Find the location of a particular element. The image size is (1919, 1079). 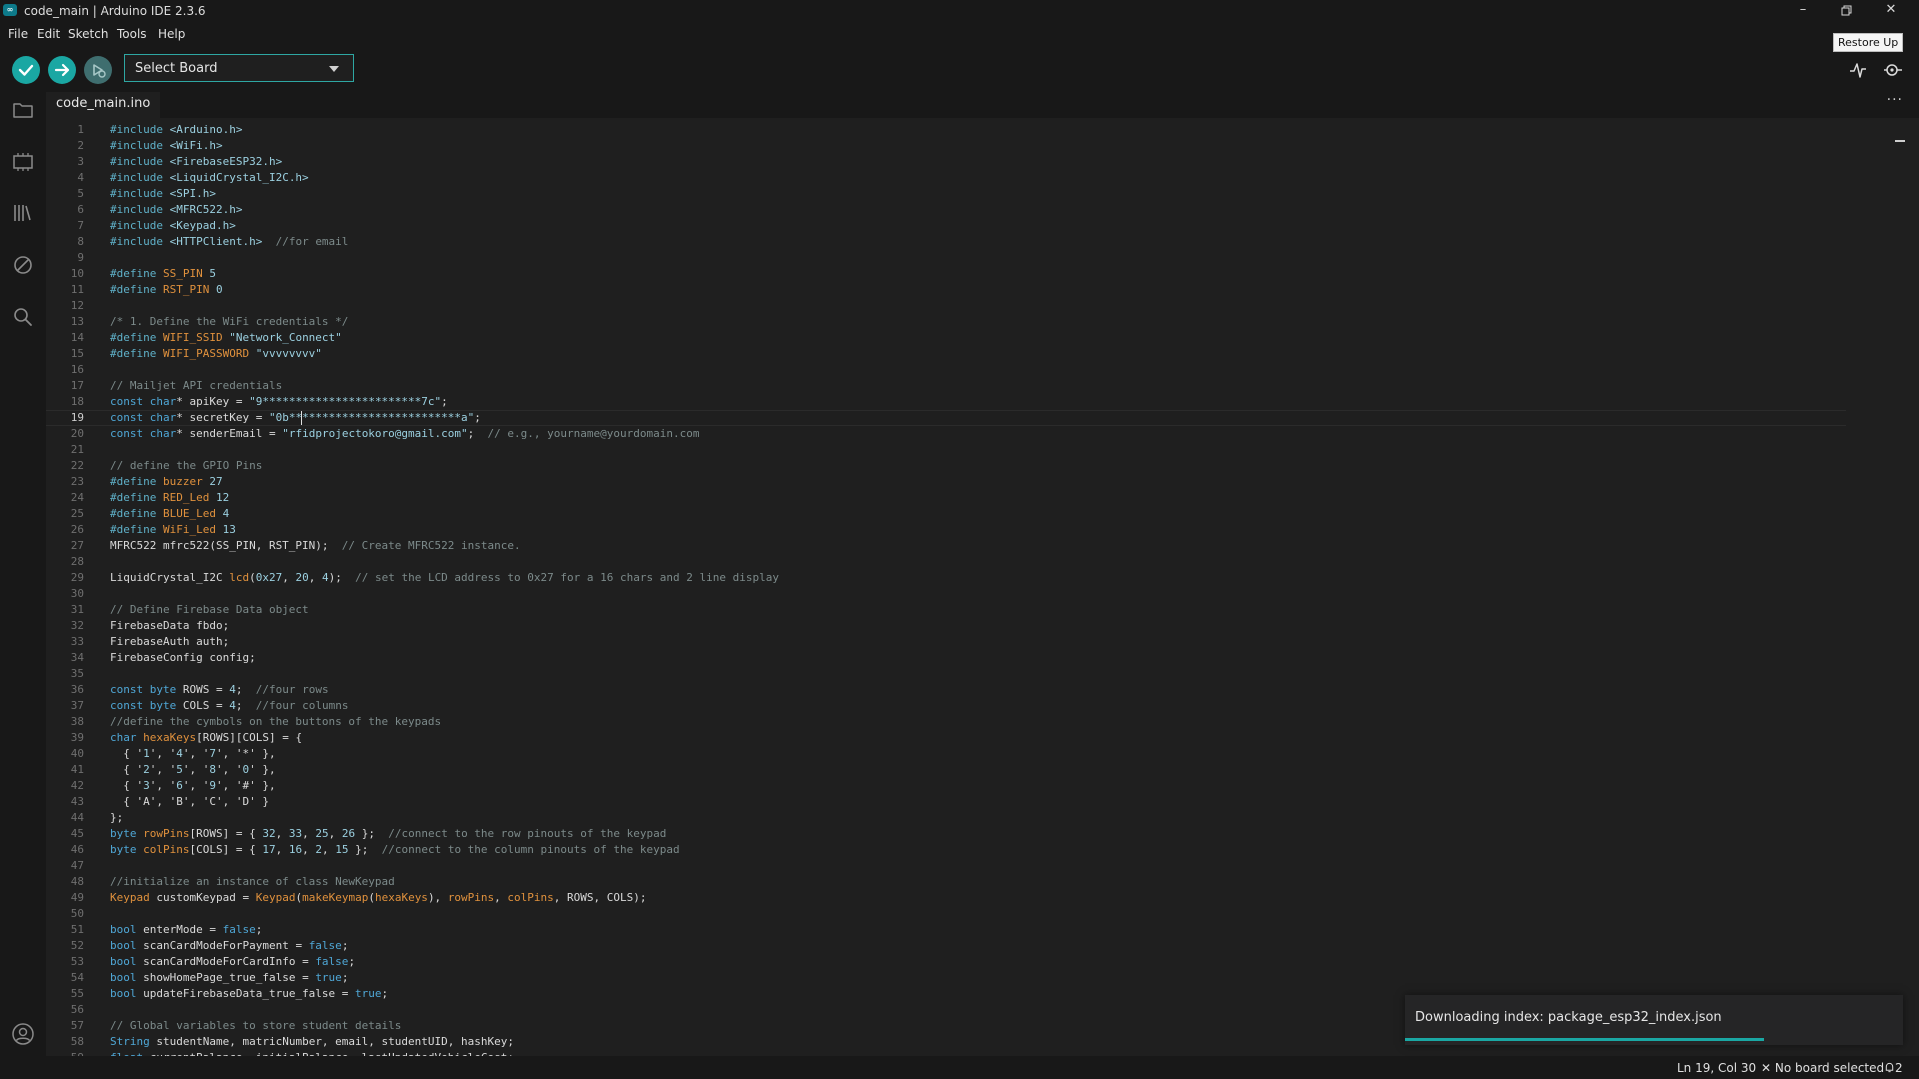

debug-icon is located at coordinates (99, 71).